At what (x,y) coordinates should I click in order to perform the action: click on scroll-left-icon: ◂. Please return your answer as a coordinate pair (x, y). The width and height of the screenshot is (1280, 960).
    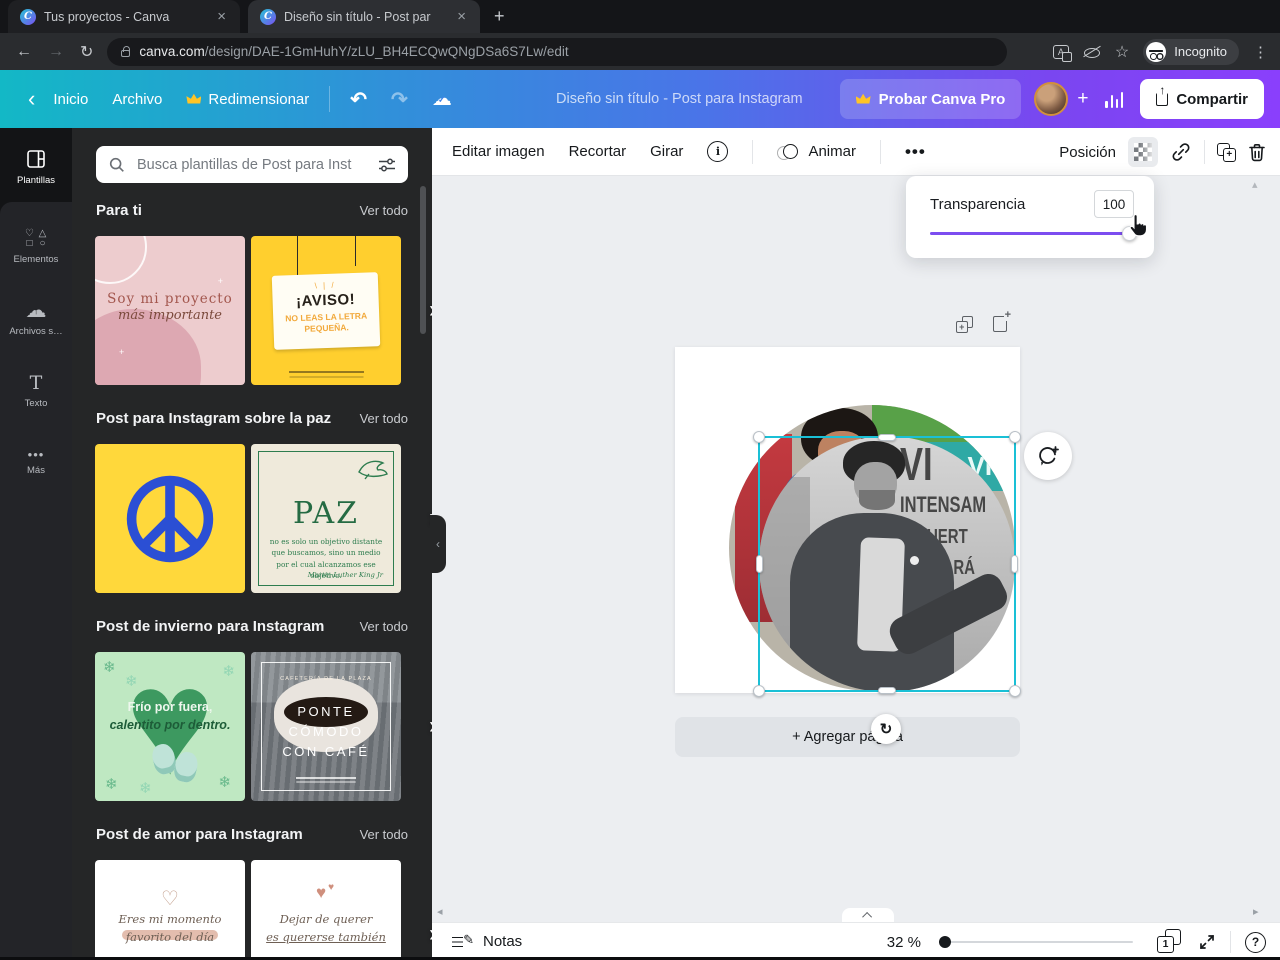
    Looking at the image, I should click on (440, 911).